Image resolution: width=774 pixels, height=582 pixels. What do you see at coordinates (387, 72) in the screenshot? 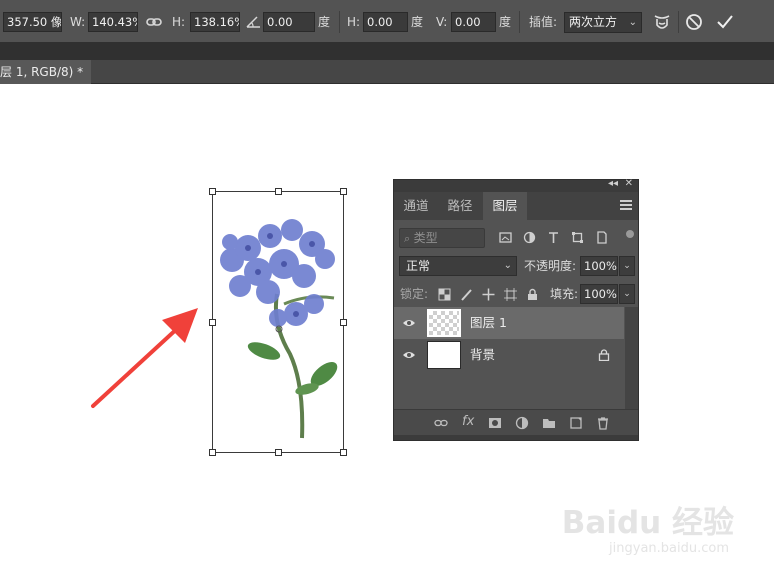
I see `document-tab-bar: 层 1, RGB/8) *` at bounding box center [387, 72].